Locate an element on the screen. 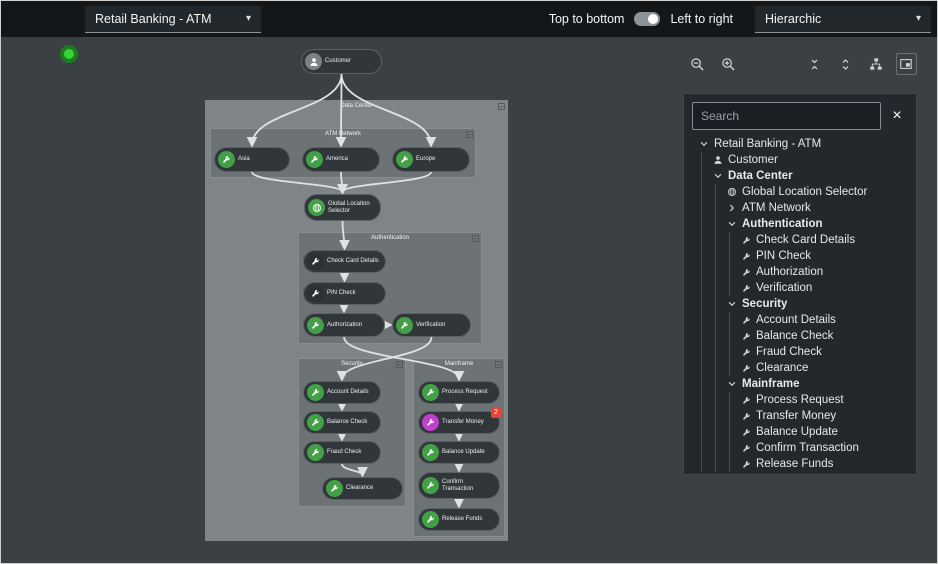  close-icon: × is located at coordinates (897, 116).